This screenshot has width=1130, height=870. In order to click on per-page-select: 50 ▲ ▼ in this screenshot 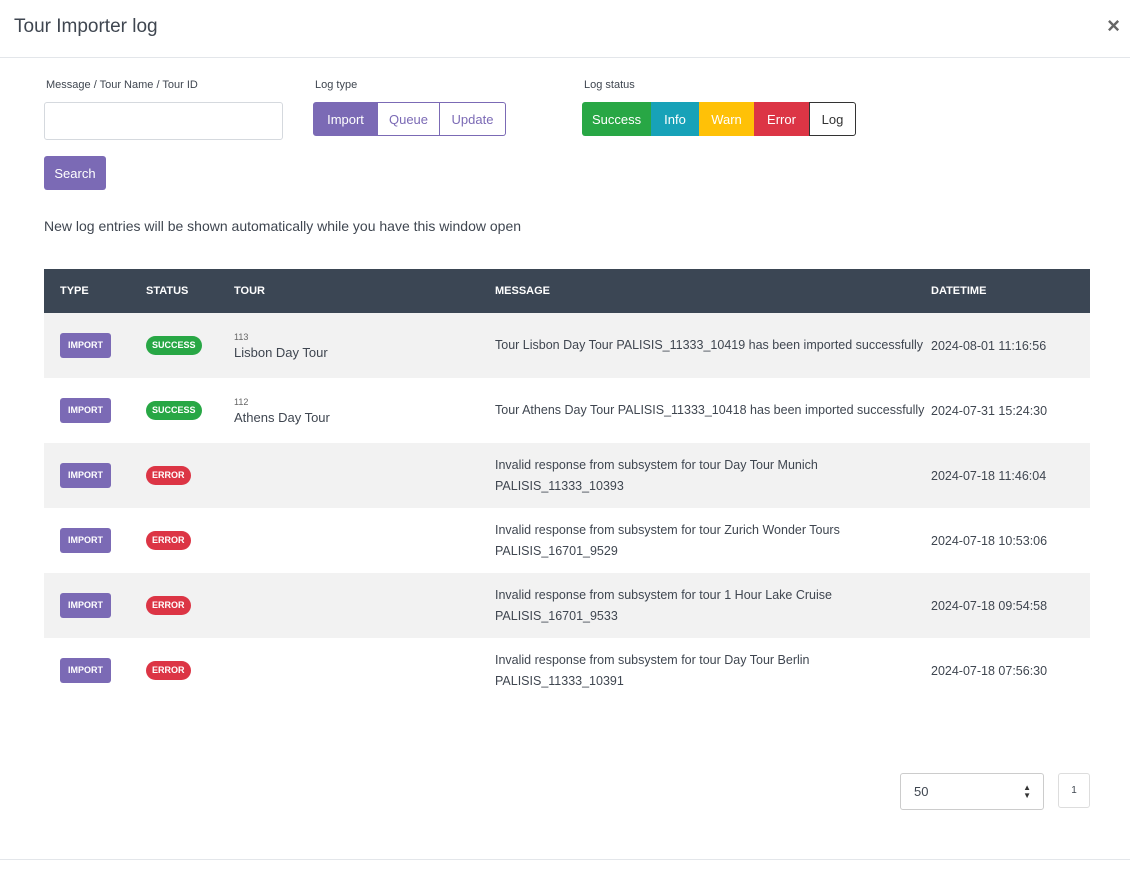, I will do `click(972, 791)`.